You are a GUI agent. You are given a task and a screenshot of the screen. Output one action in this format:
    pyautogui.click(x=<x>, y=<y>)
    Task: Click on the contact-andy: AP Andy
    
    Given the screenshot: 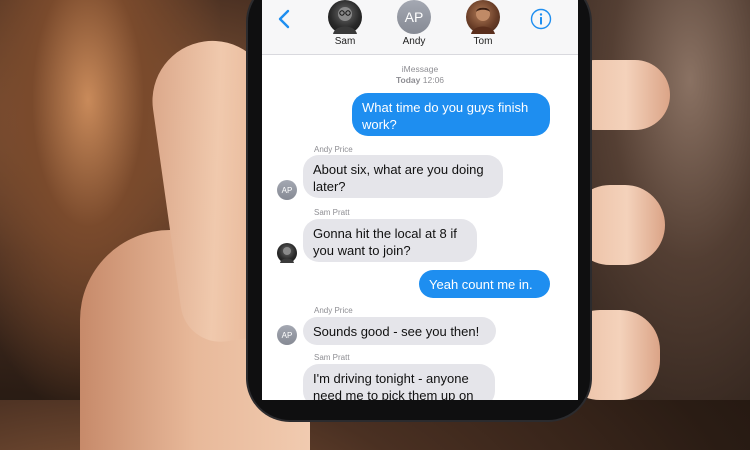 What is the action you would take?
    pyautogui.click(x=414, y=23)
    